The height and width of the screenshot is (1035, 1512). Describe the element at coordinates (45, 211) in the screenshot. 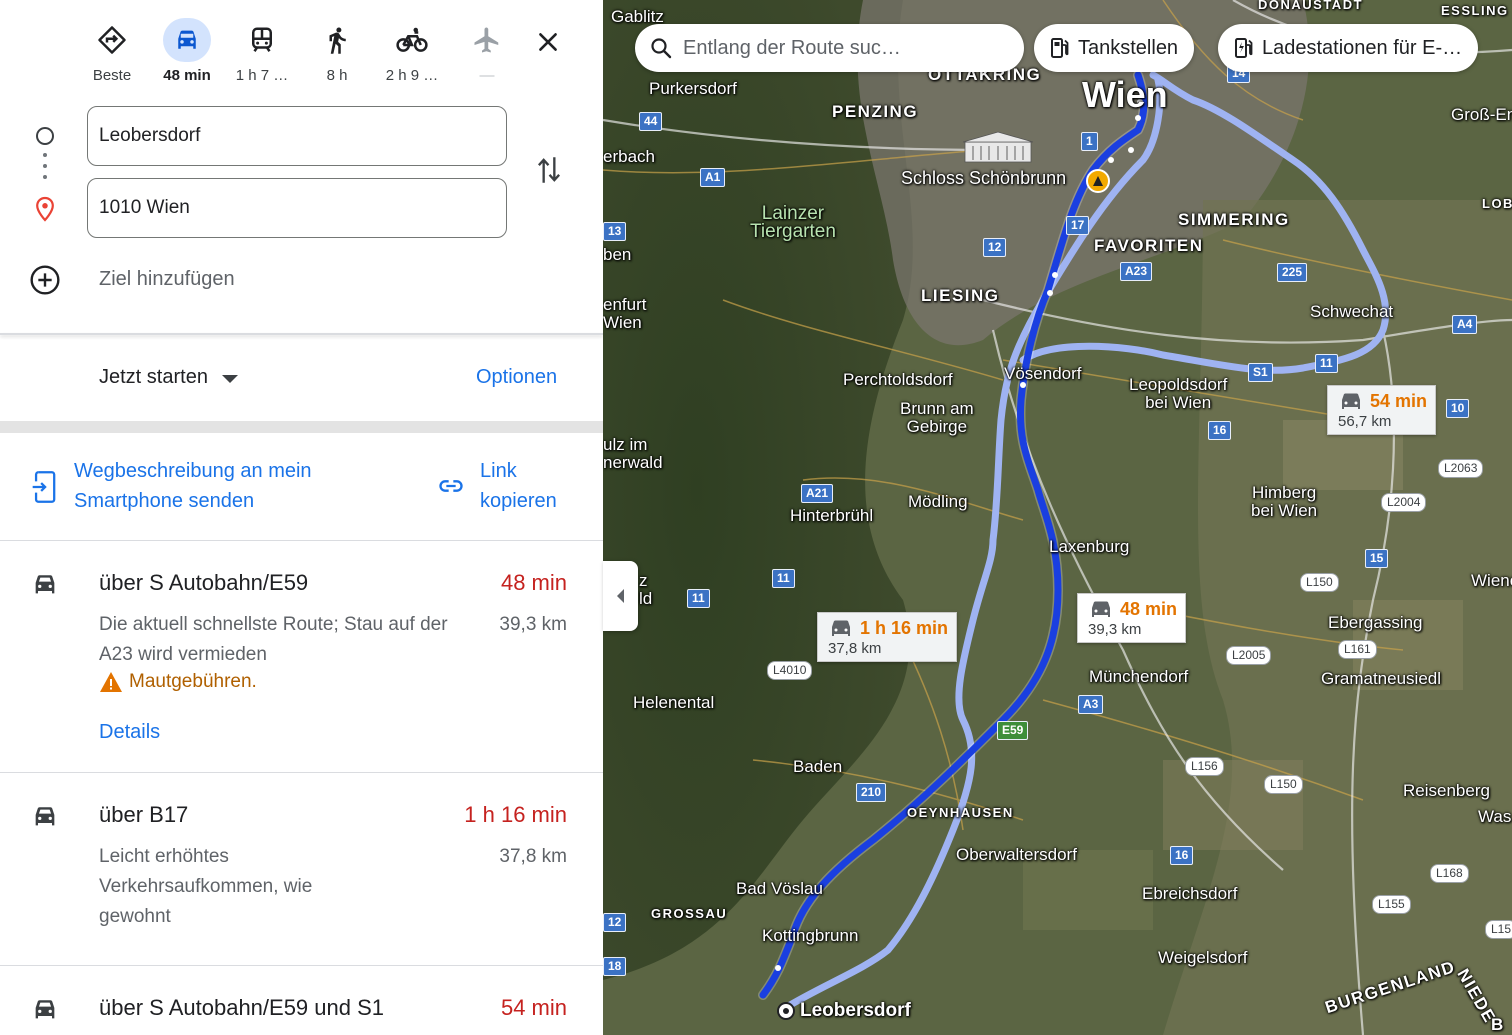

I see `destination-pin-icon` at that location.